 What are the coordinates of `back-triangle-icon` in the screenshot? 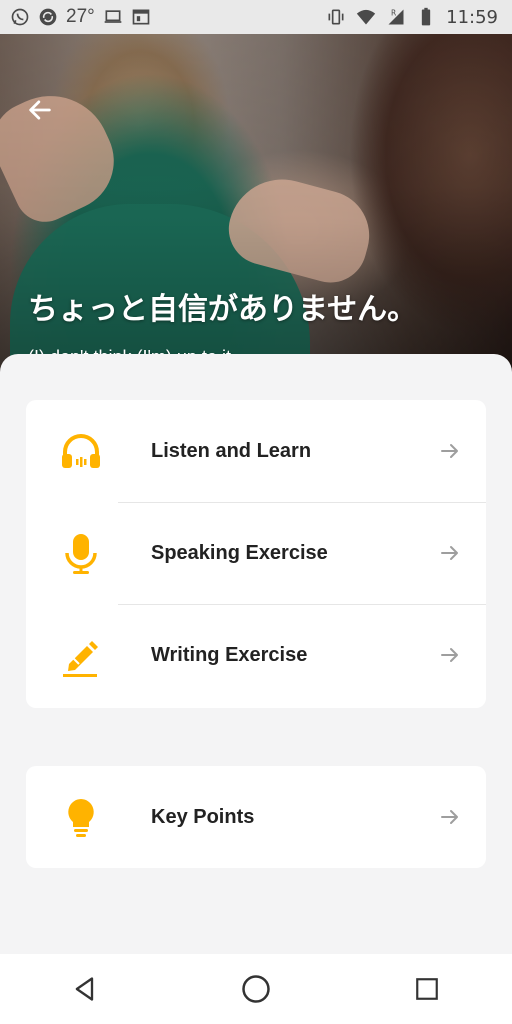 It's located at (84, 989).